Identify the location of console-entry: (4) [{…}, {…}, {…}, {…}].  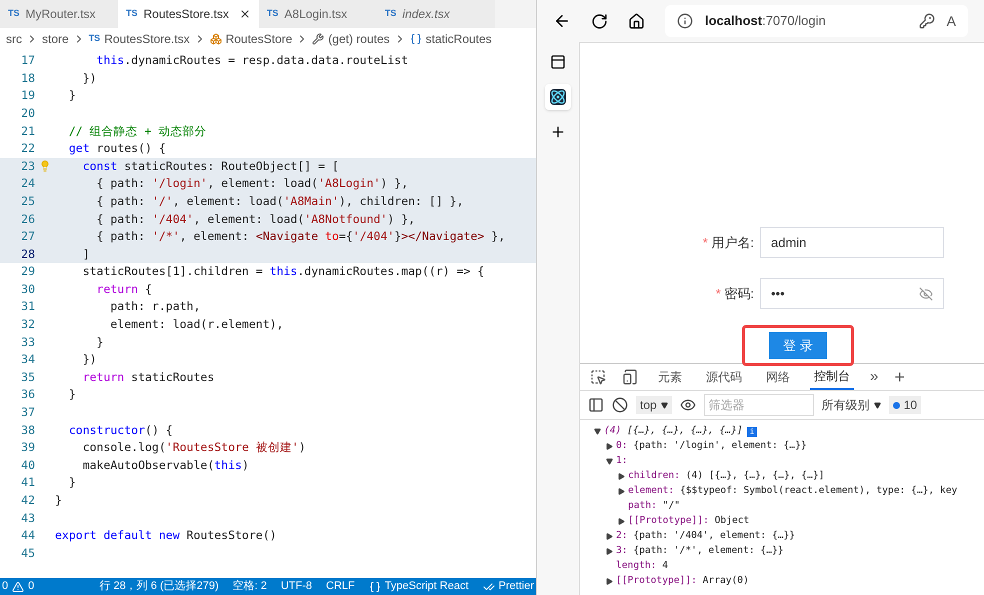
(673, 431).